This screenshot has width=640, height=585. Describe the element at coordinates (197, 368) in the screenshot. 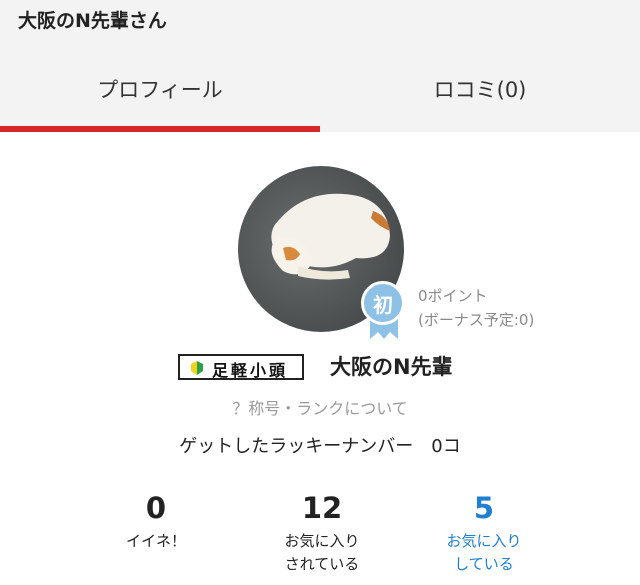

I see `beginner-leaf-icon` at that location.